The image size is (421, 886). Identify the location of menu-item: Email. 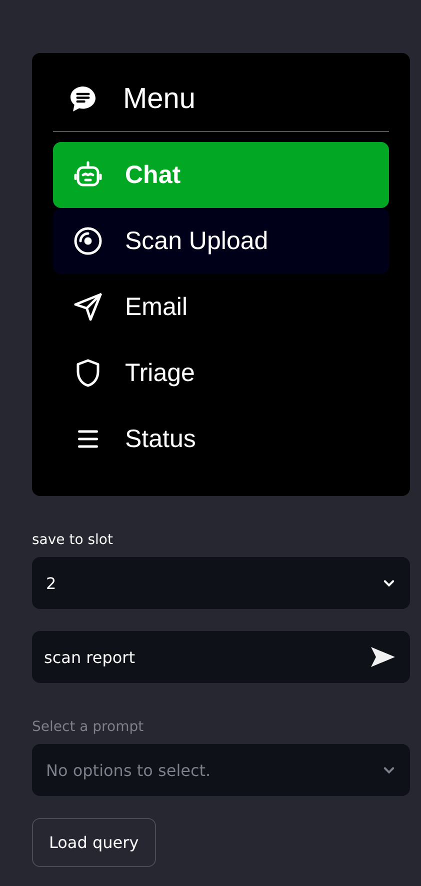
(221, 307).